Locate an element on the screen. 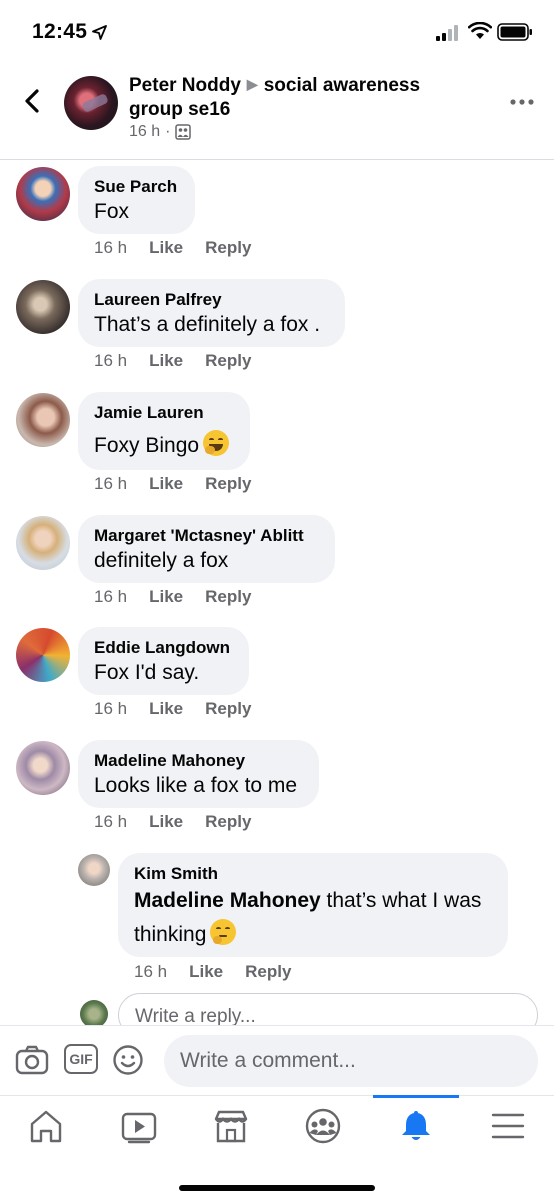  comment-text: Foxy Bingo is located at coordinates (147, 445).